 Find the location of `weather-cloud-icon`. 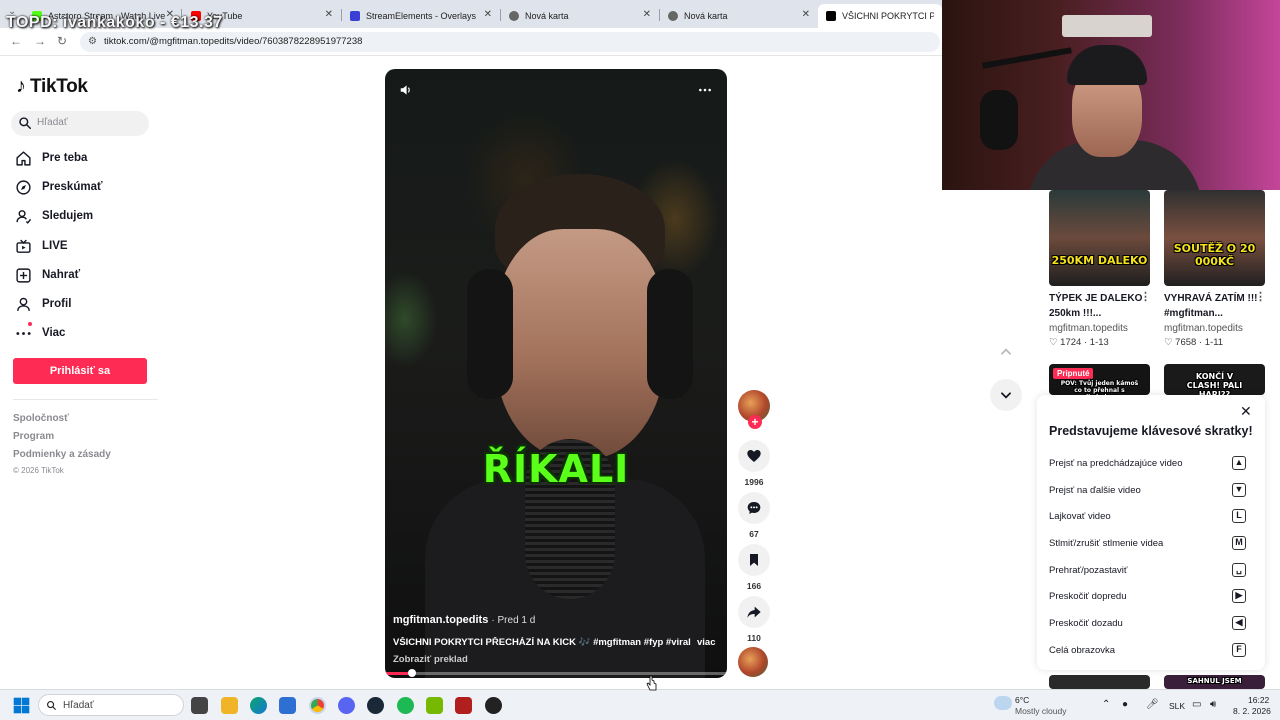

weather-cloud-icon is located at coordinates (1003, 703).